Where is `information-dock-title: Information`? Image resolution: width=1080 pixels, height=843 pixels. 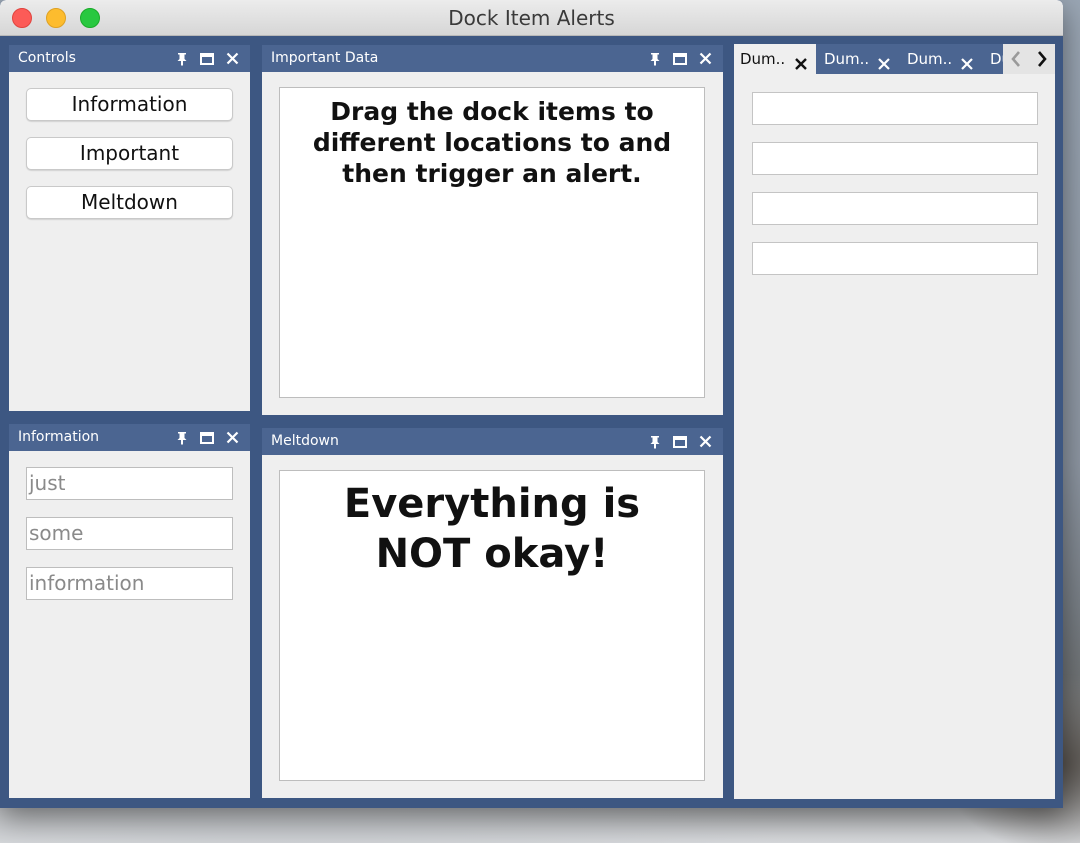
information-dock-title: Information is located at coordinates (58, 437).